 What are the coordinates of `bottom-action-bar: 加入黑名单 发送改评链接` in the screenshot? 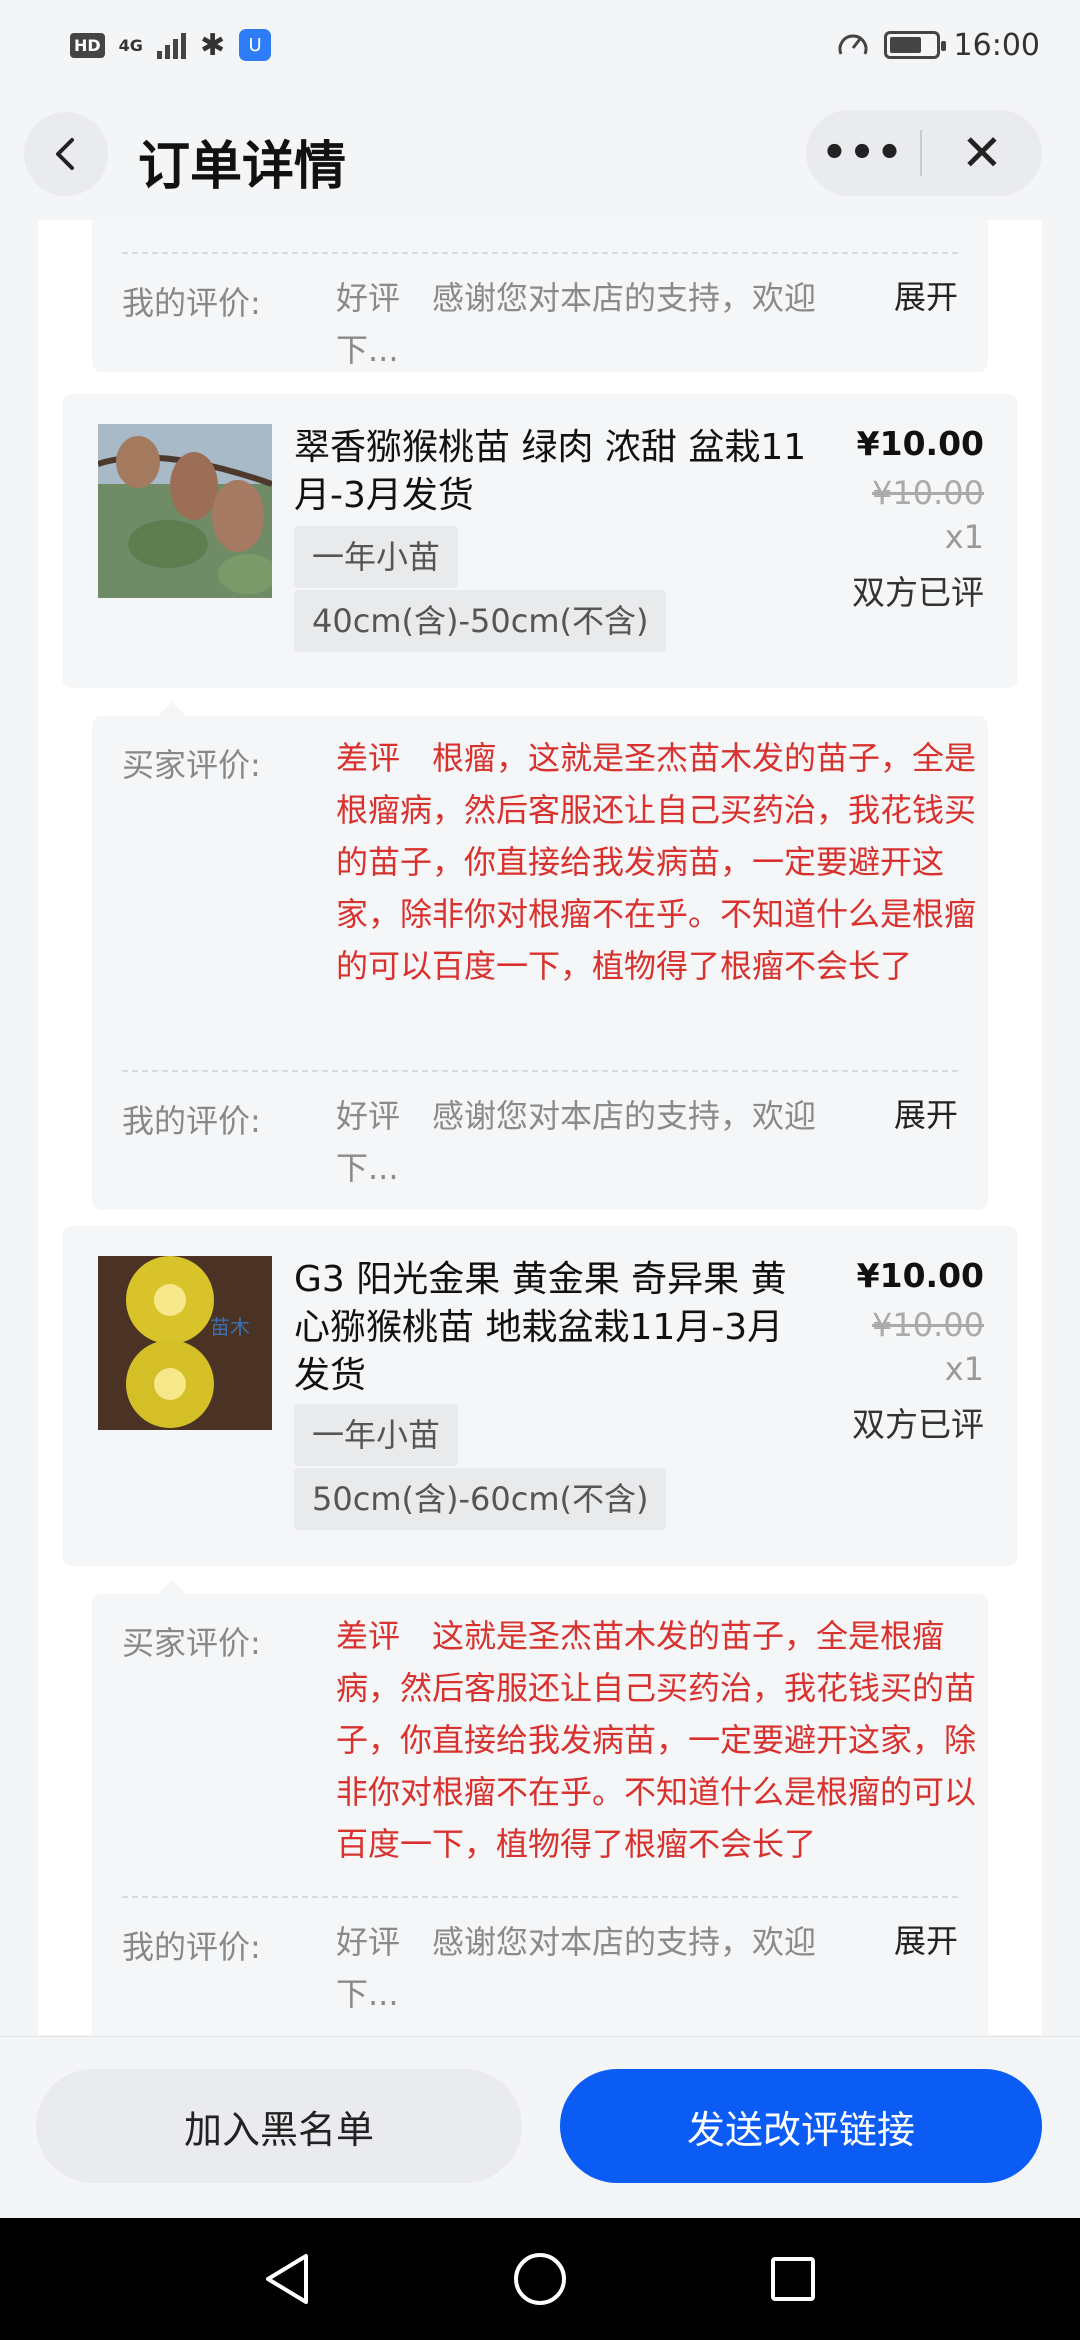 It's located at (540, 2127).